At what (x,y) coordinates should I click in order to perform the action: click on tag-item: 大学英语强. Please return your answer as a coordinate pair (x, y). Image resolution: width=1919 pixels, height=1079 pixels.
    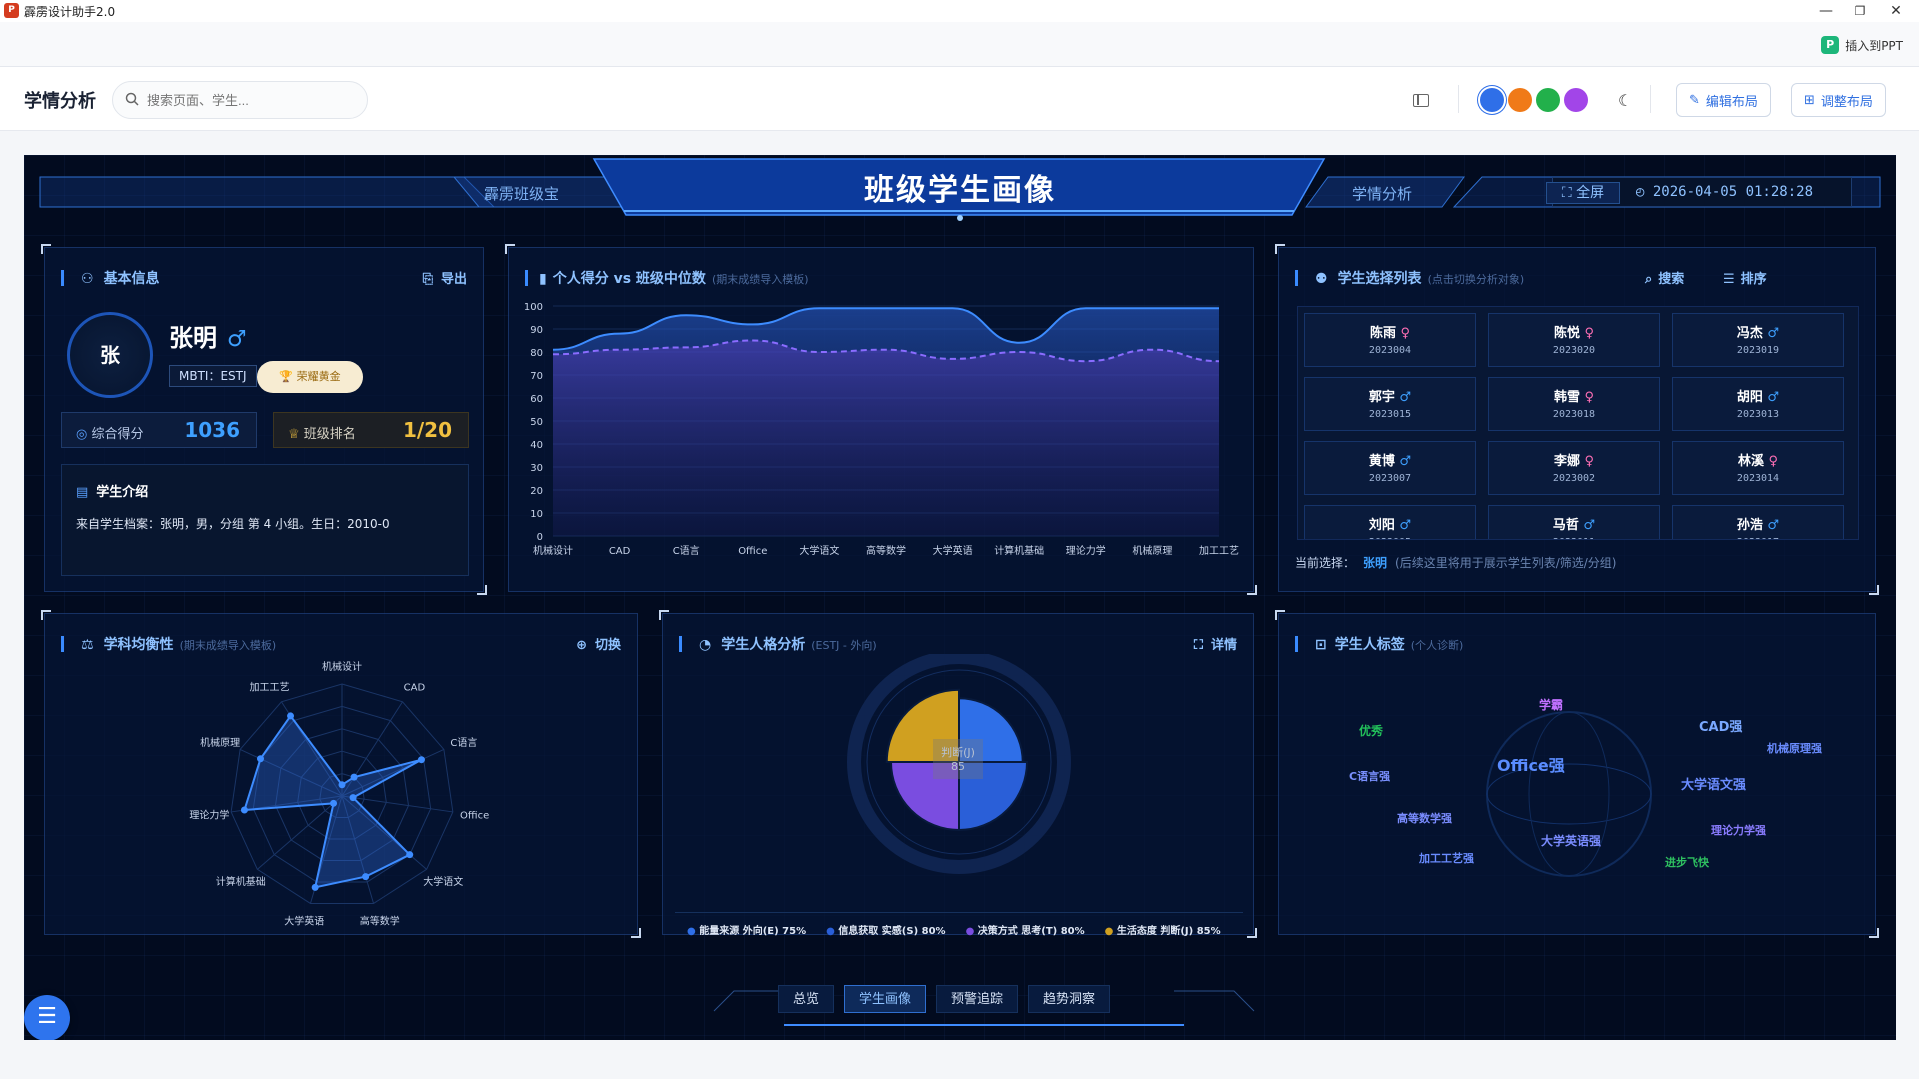
    Looking at the image, I should click on (1571, 841).